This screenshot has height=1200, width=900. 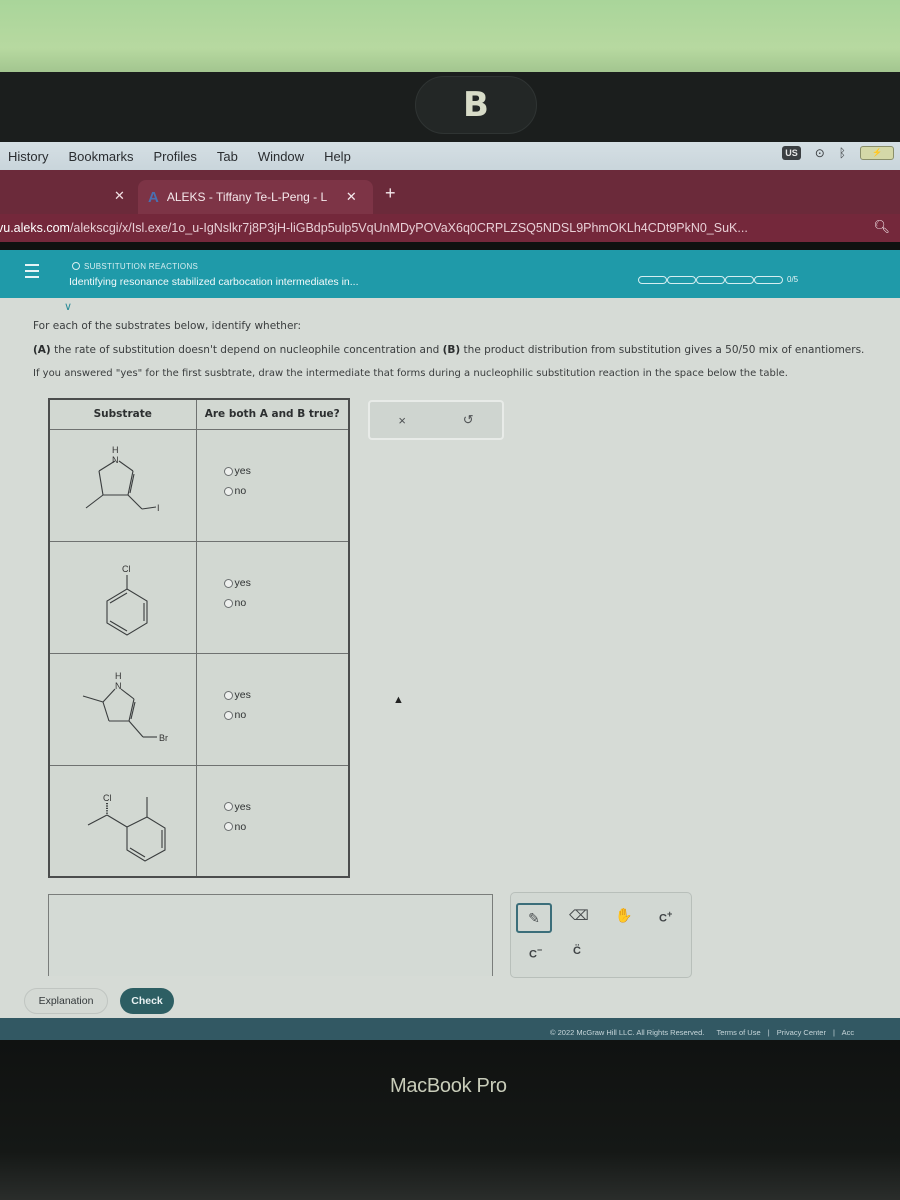 I want to click on substrate-cell: H N Br, so click(x=122, y=709).